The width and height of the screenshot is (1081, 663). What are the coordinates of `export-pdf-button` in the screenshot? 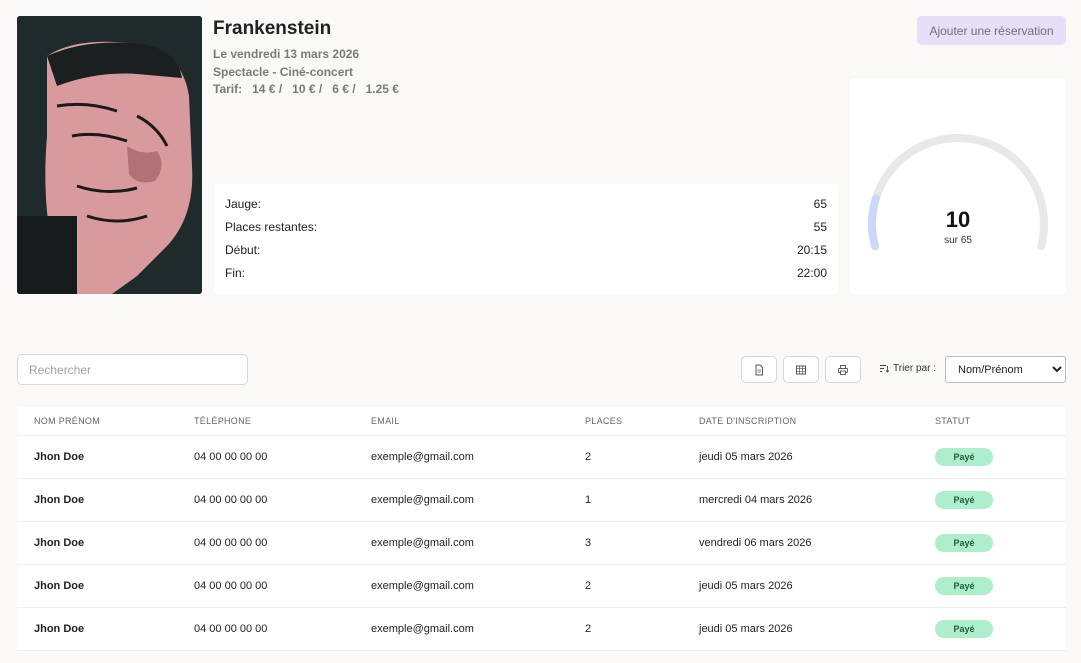 It's located at (759, 369).